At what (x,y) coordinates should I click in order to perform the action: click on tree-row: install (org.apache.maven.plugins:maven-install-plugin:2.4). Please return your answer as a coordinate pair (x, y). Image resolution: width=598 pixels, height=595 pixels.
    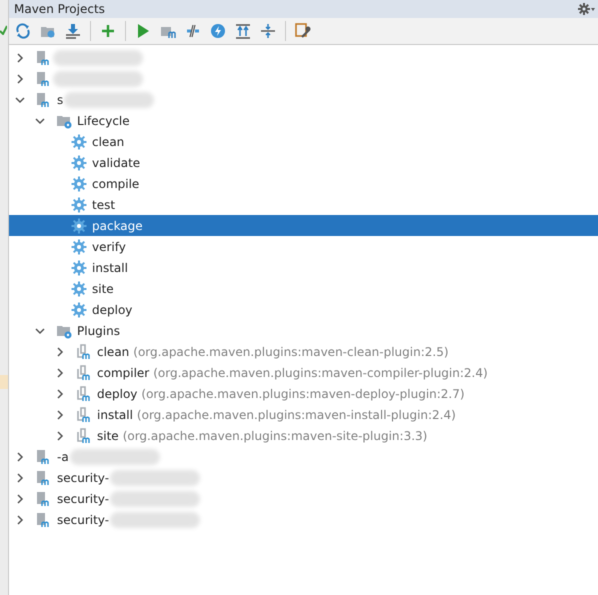
    Looking at the image, I should click on (303, 414).